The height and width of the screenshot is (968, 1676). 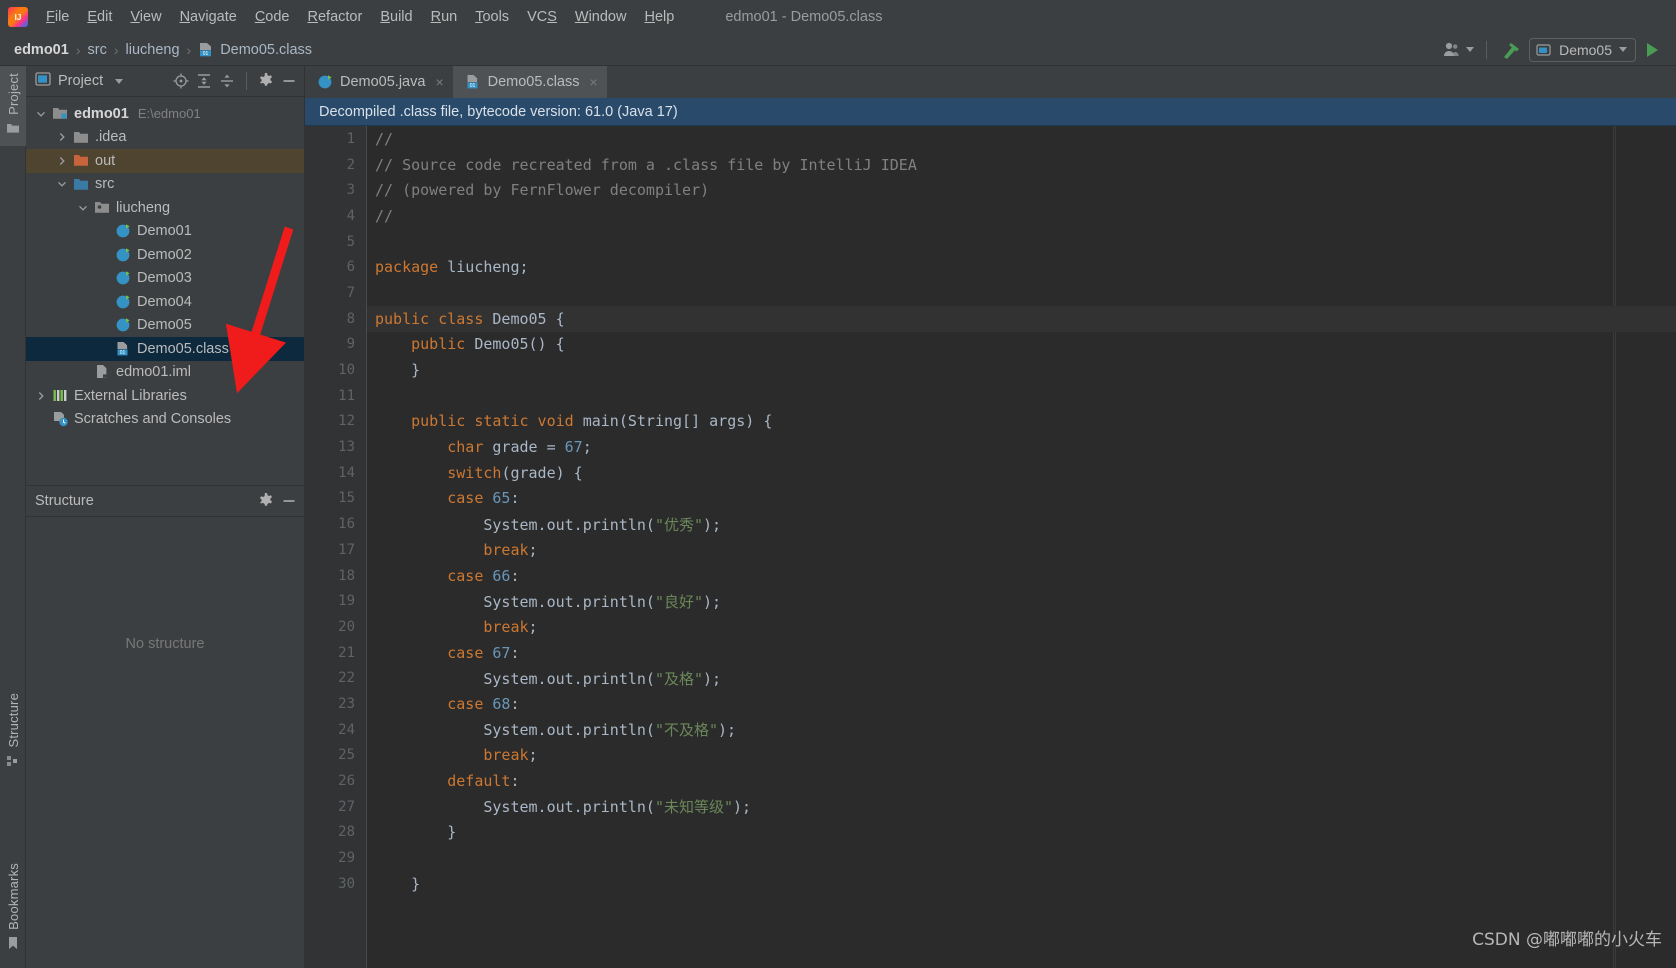 What do you see at coordinates (990, 524) in the screenshot?
I see `code-line: 16 System.out.println("优秀");` at bounding box center [990, 524].